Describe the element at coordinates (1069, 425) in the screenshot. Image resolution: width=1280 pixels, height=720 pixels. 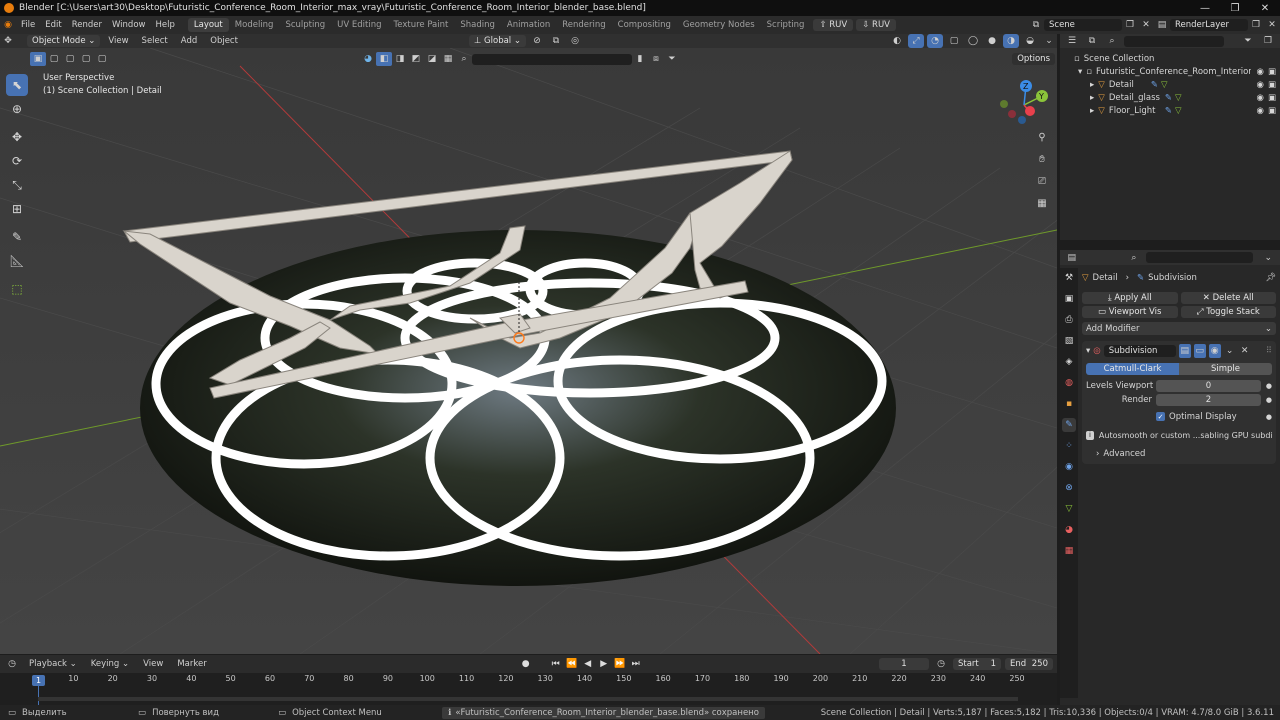
I see `modifier-tab-icon: ✎` at that location.